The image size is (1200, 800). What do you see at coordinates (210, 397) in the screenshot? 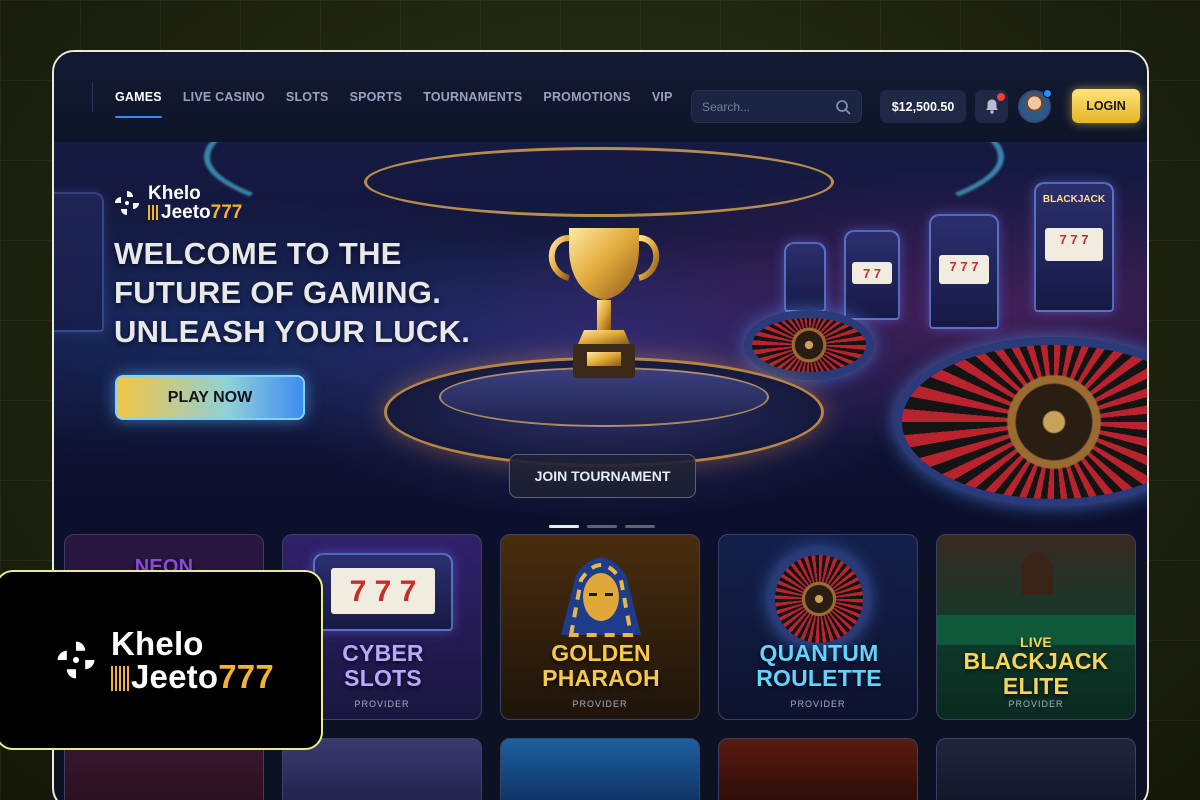
I see `play-now-button: PLAY NOW` at bounding box center [210, 397].